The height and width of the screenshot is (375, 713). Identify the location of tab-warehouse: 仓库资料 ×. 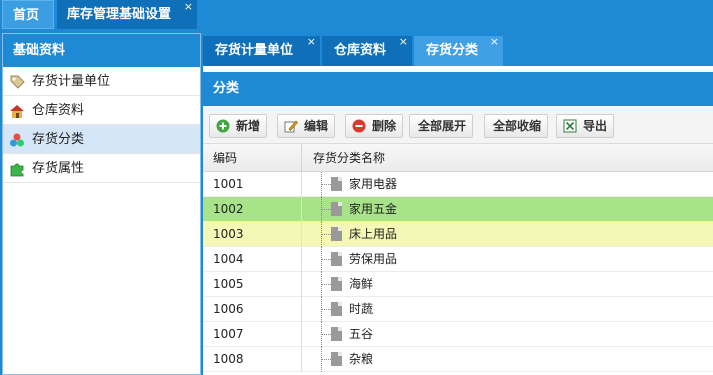
(367, 50).